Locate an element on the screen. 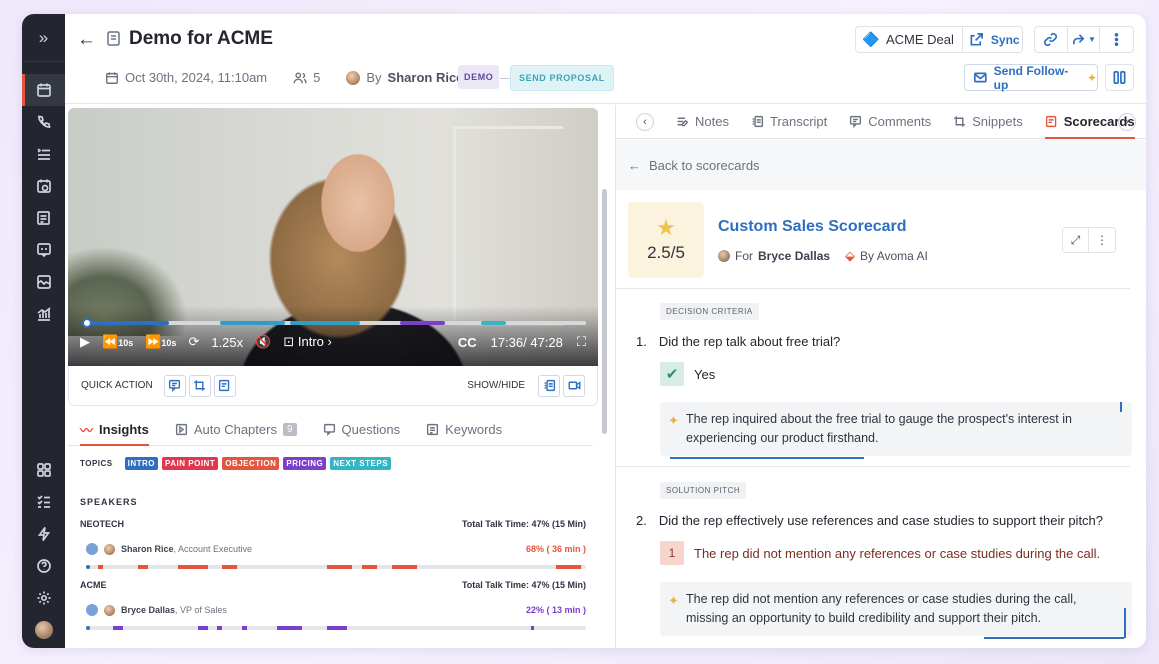 The width and height of the screenshot is (1159, 664). list-nav-icon is located at coordinates (43, 154).